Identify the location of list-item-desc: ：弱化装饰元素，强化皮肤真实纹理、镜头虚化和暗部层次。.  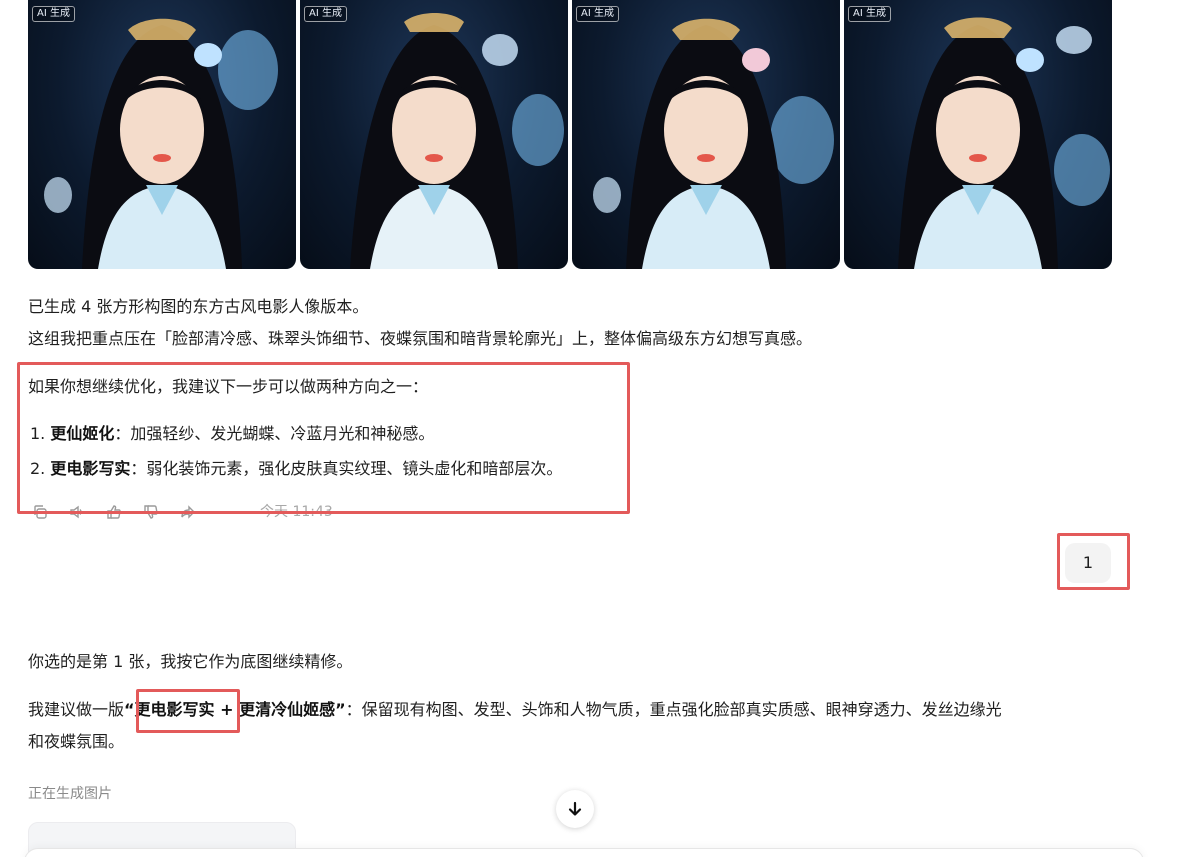
(346, 468).